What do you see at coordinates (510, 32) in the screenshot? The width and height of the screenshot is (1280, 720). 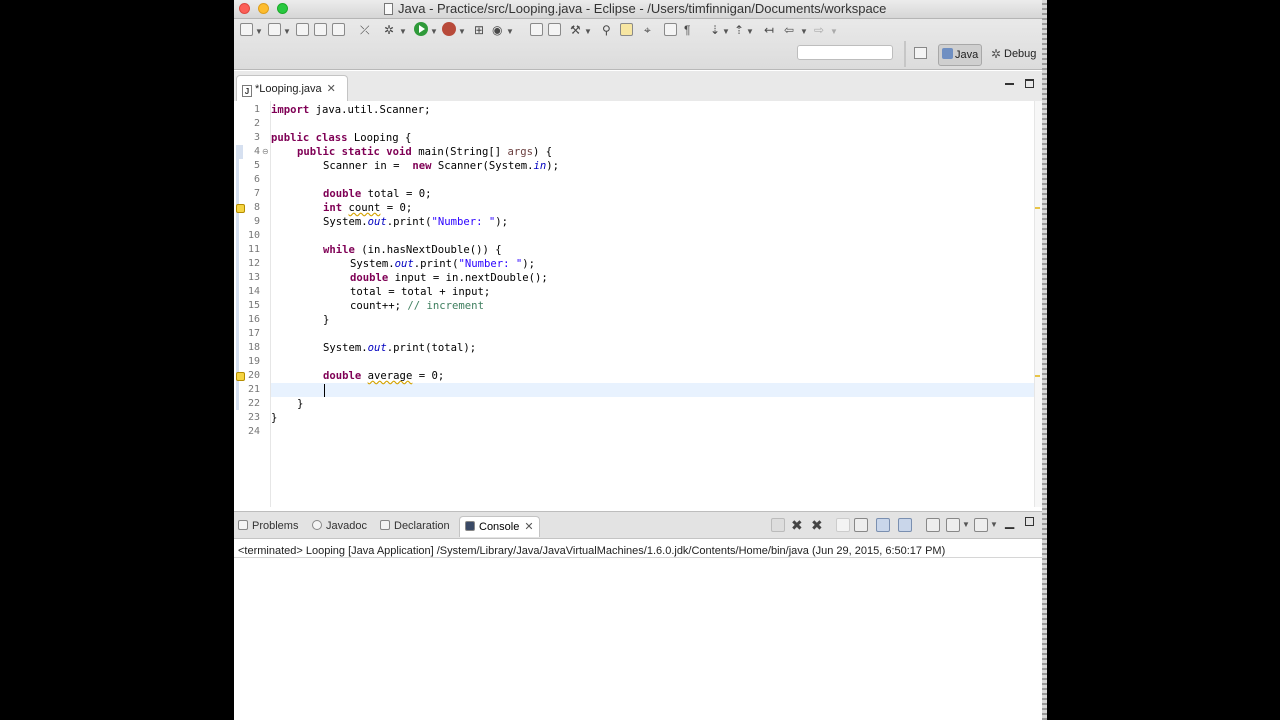 I see `new-class-dropdown-icon: ▼` at bounding box center [510, 32].